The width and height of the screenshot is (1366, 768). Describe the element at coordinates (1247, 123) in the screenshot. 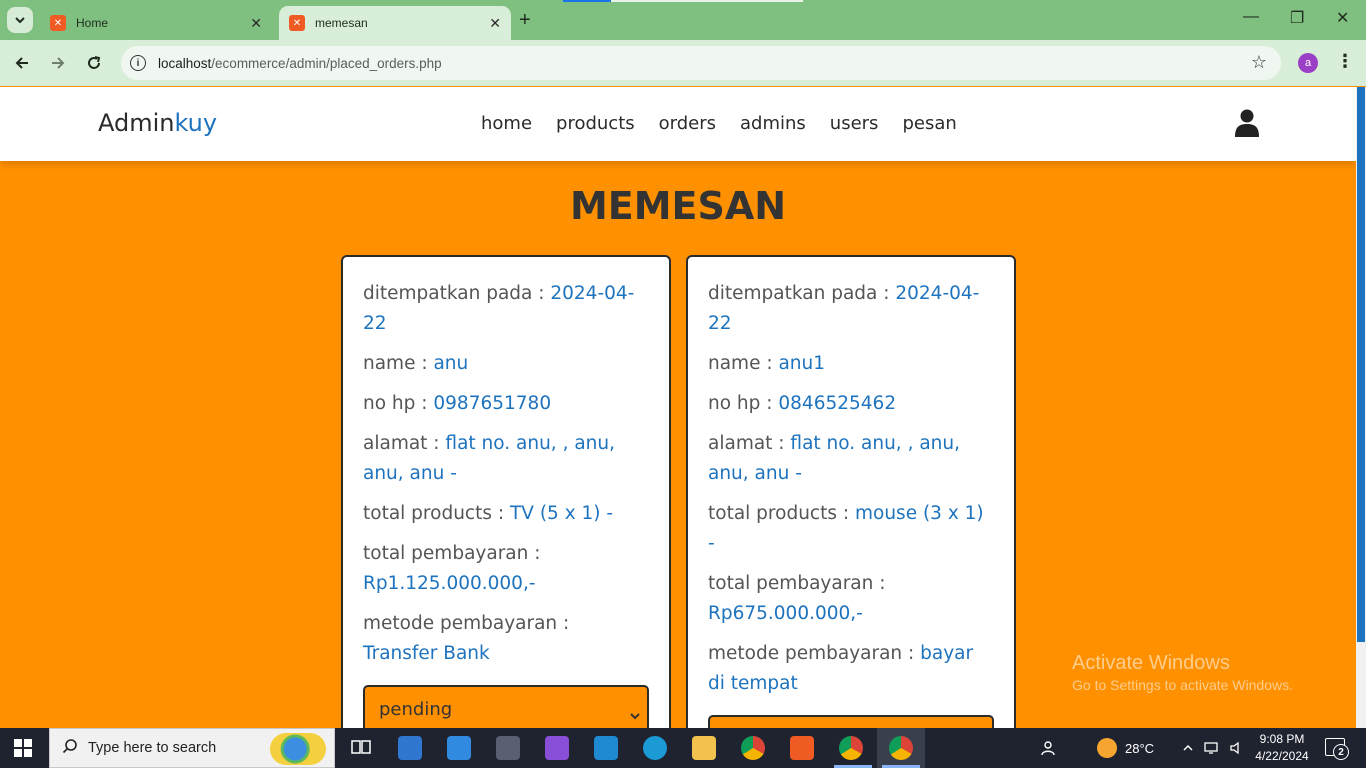

I see `user-icon` at that location.